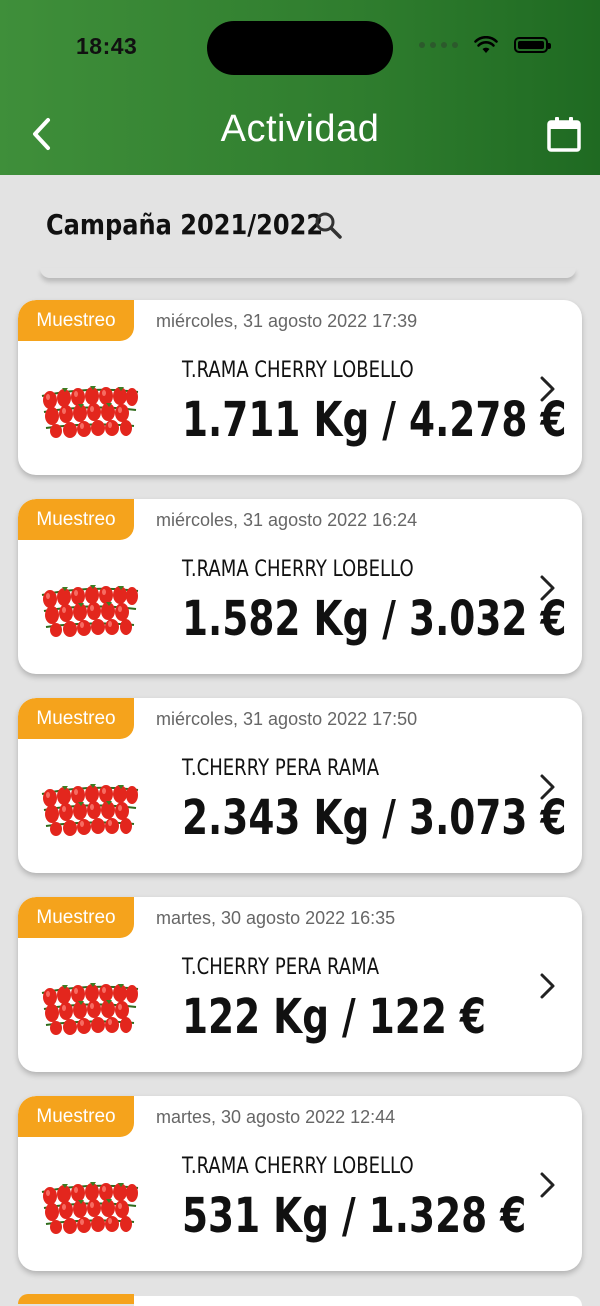 This screenshot has width=600, height=1306. I want to click on entry-date: martes, 30 agosto 2022 12:44, so click(276, 1117).